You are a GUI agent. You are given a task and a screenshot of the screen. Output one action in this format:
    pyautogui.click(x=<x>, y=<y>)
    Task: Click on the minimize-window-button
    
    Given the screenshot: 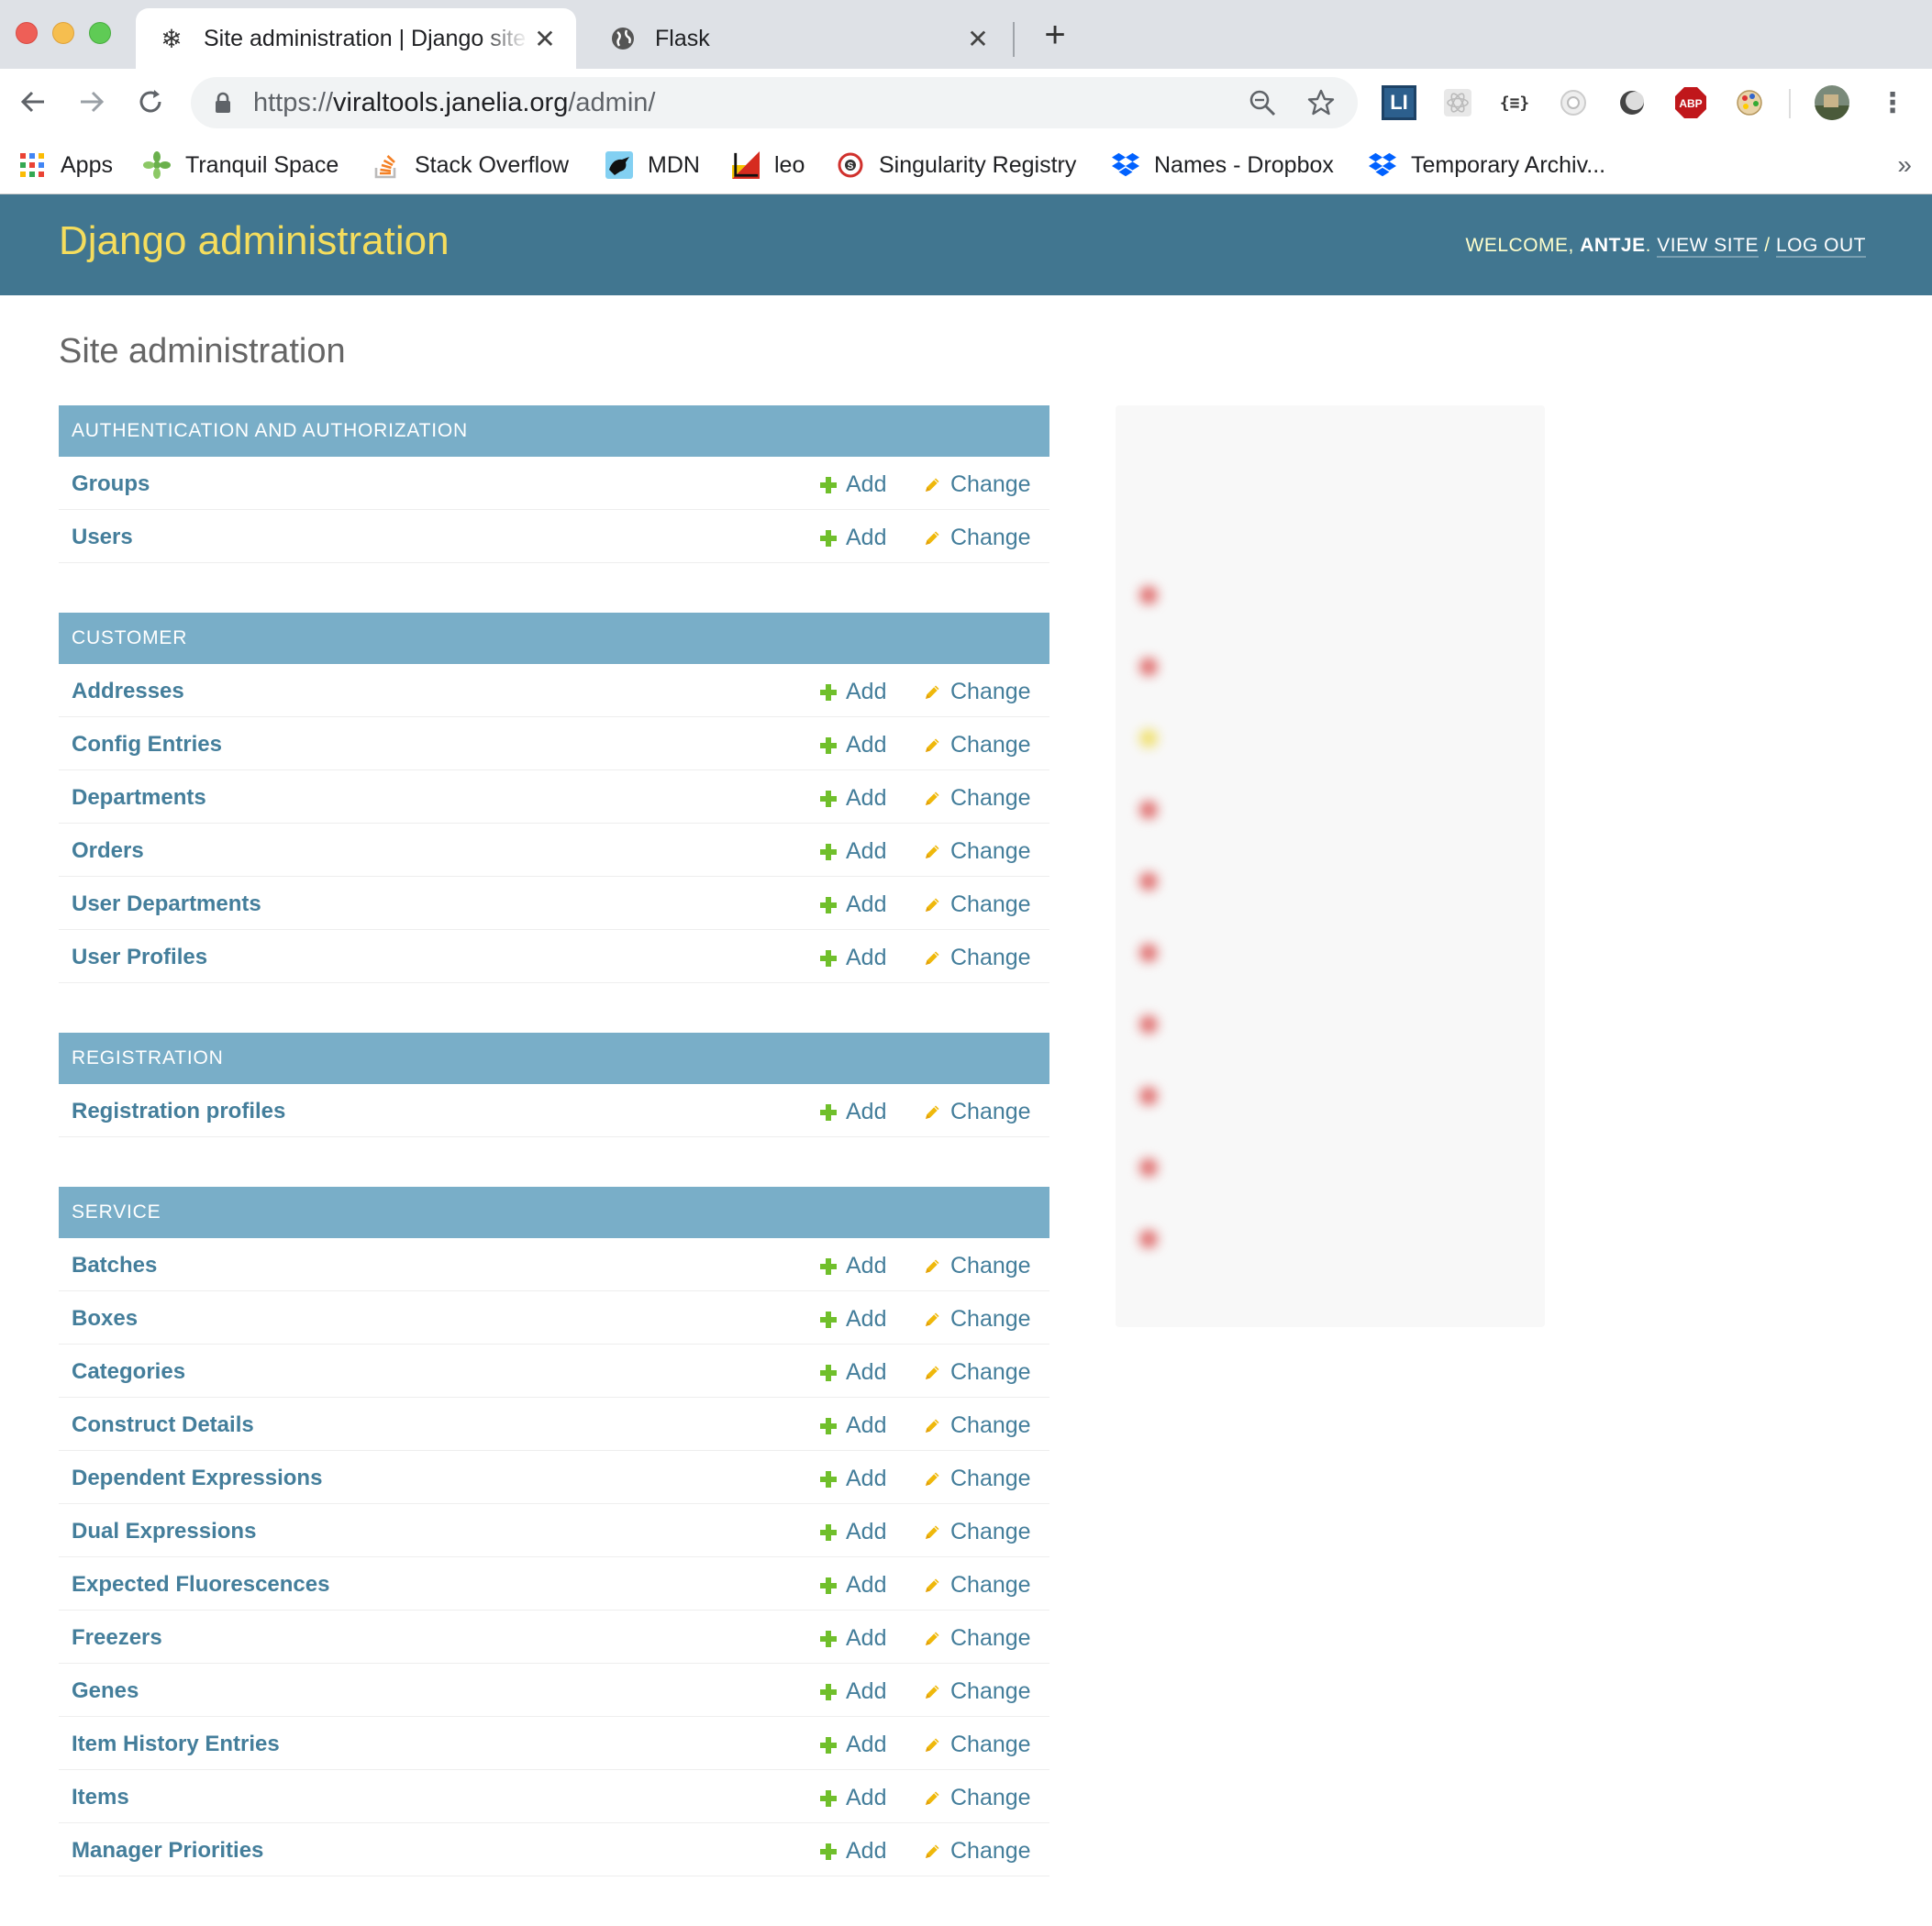 What is the action you would take?
    pyautogui.click(x=63, y=33)
    